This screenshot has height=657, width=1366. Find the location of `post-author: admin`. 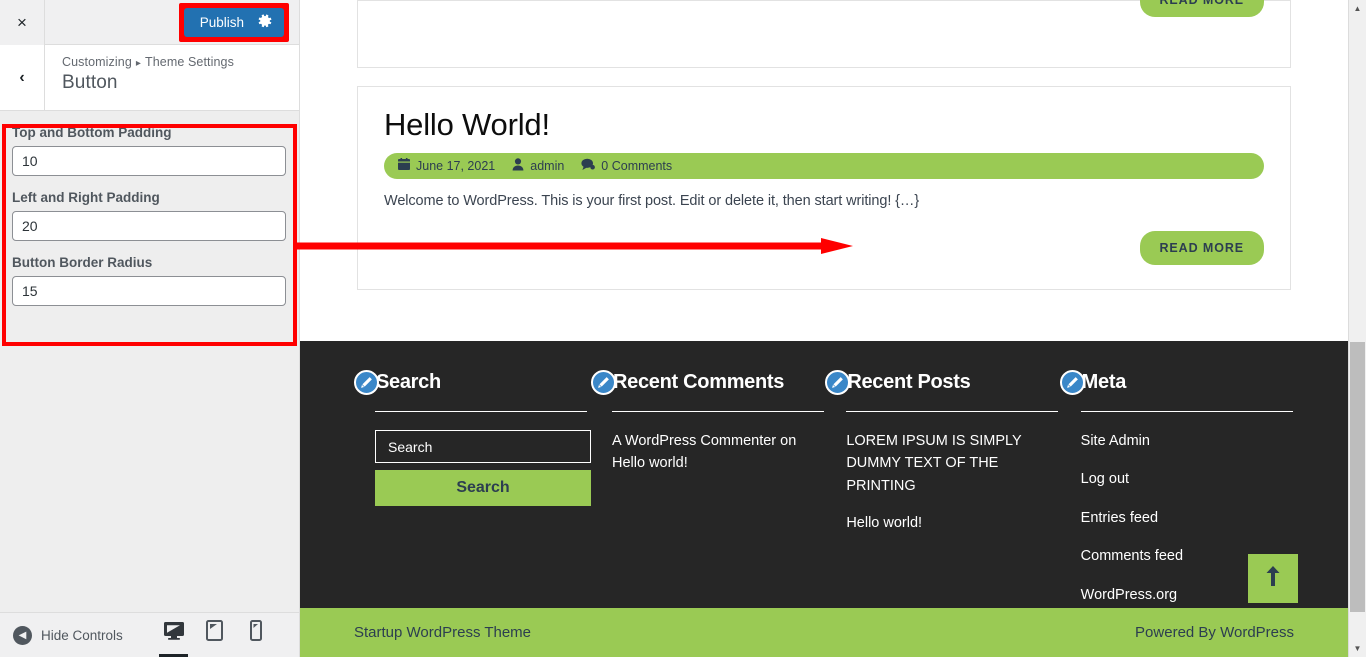

post-author: admin is located at coordinates (538, 166).